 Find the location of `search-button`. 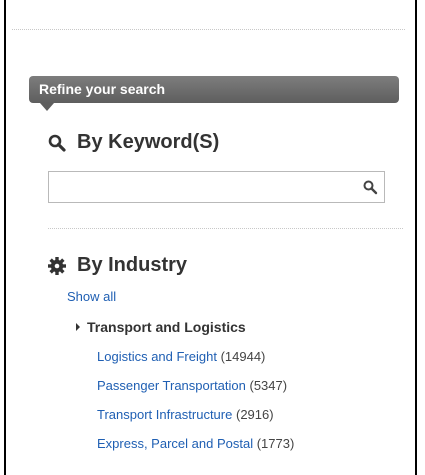

search-button is located at coordinates (370, 187).